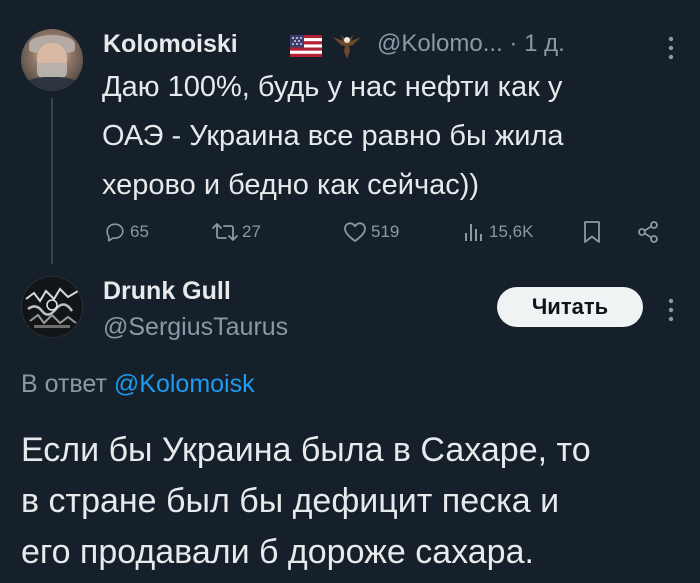 The width and height of the screenshot is (700, 583). I want to click on eagle-icon, so click(347, 47).